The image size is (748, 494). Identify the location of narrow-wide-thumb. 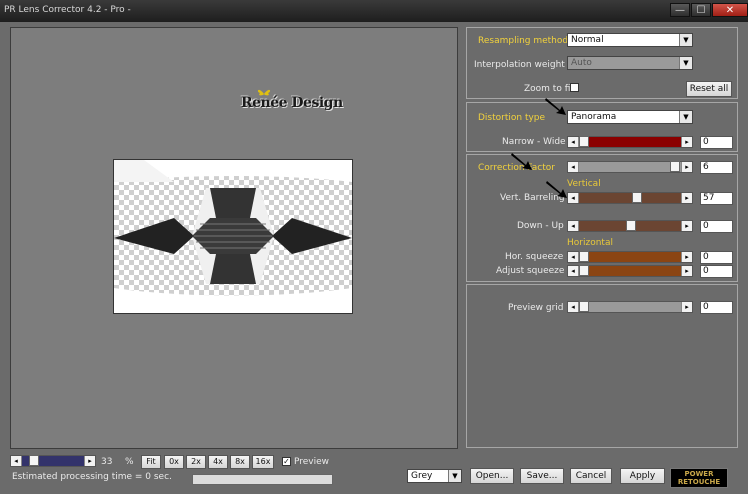
(584, 141).